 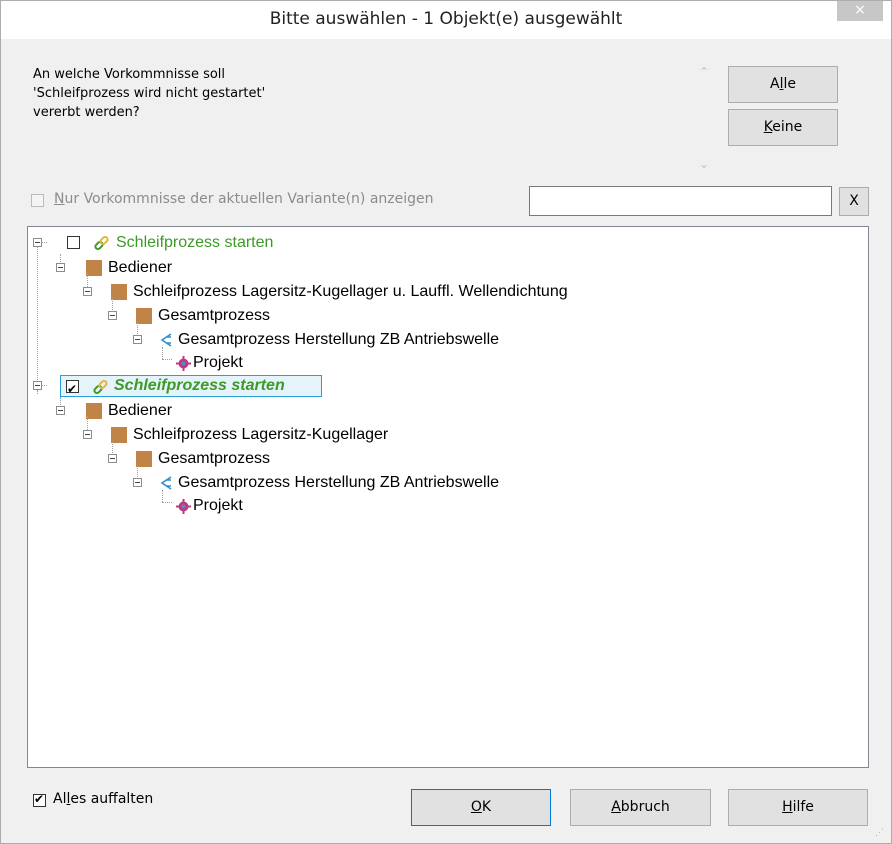 What do you see at coordinates (112, 799) in the screenshot?
I see `expand-all-text-post: es auffalten` at bounding box center [112, 799].